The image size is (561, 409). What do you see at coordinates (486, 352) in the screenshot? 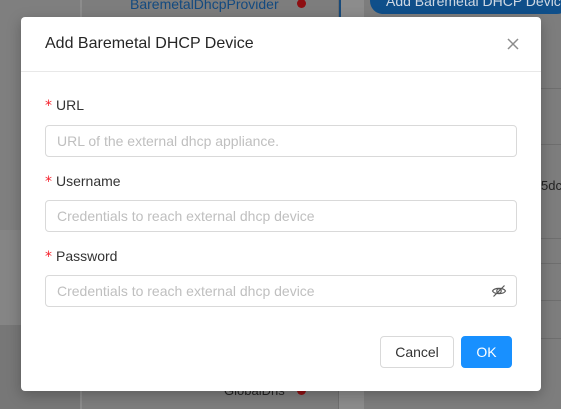
I see `ok-button: OK` at bounding box center [486, 352].